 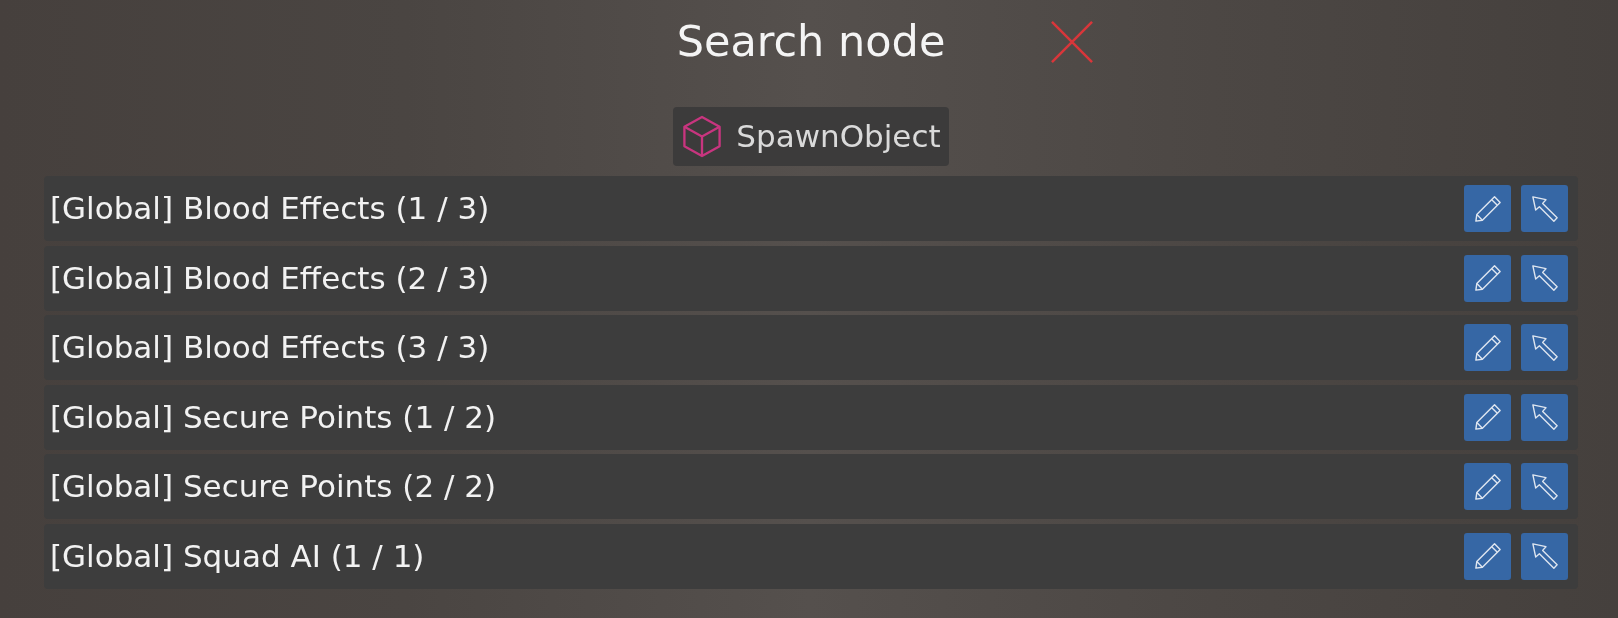 What do you see at coordinates (273, 417) in the screenshot?
I see `result-label: [Global] Secure Points (1 / 2)` at bounding box center [273, 417].